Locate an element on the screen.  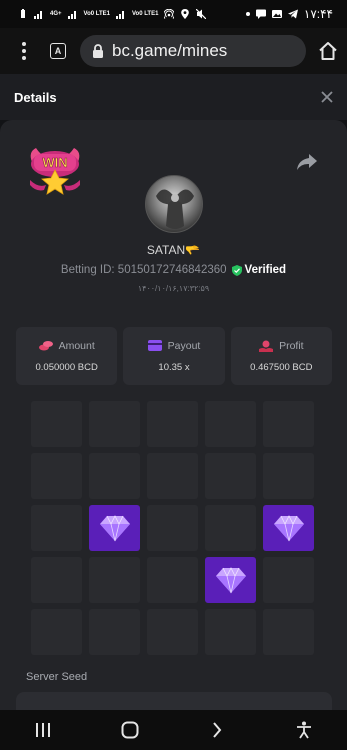
url-bar: bc.game/mines is located at coordinates (193, 51).